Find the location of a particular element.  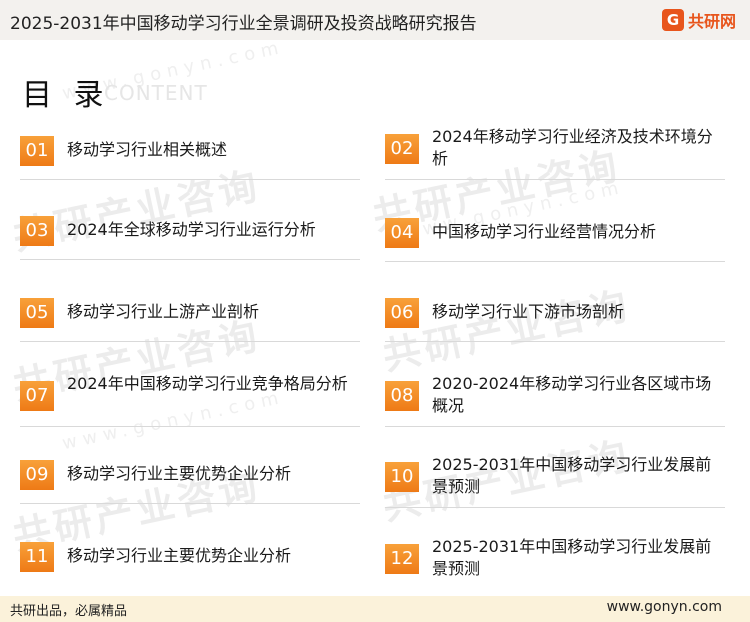

toc-item-label: 2024年中国移动学习行业竞争格局分析 is located at coordinates (207, 383).